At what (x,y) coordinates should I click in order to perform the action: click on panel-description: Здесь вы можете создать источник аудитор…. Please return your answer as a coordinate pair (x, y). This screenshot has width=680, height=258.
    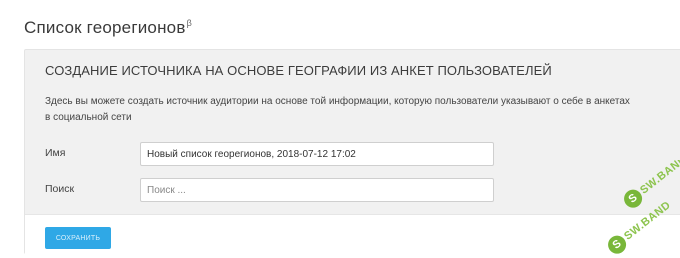
    Looking at the image, I should click on (337, 109).